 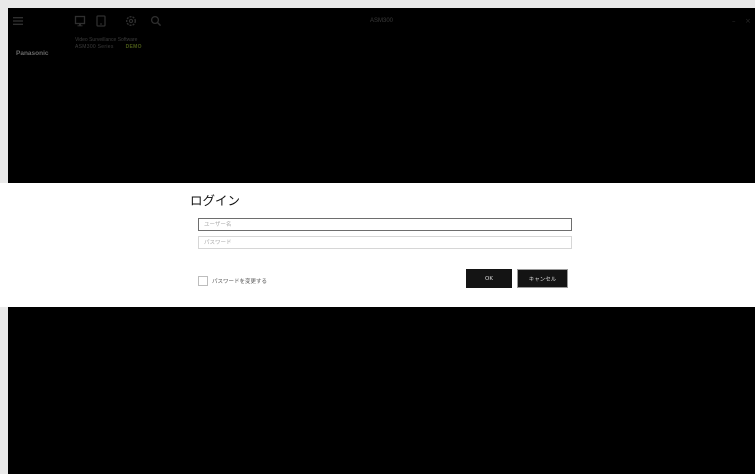 I want to click on title-bar: ASM300 – ×, so click(x=381, y=23).